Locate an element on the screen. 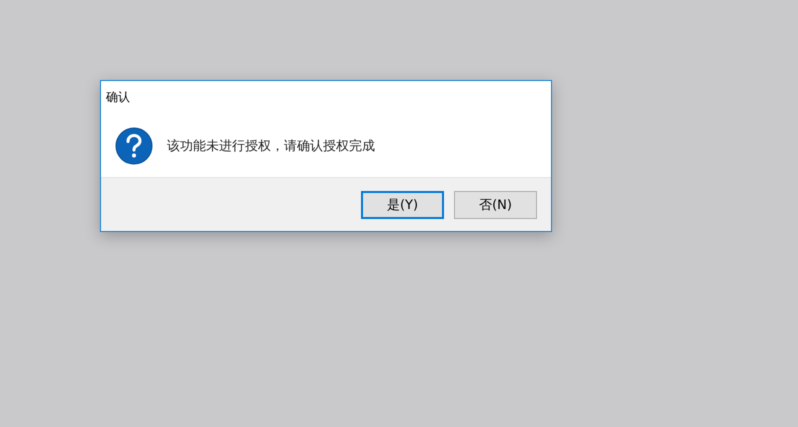 The height and width of the screenshot is (427, 798). window-title: 确认 is located at coordinates (118, 97).